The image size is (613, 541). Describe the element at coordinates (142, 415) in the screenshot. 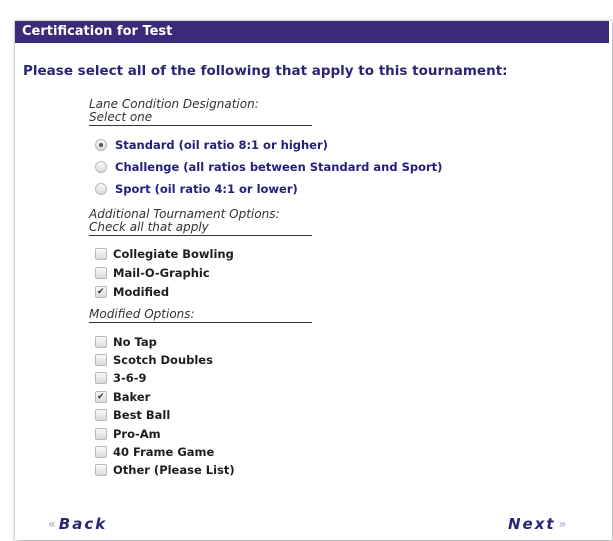

I see `checkbox-label: Best Ball` at that location.